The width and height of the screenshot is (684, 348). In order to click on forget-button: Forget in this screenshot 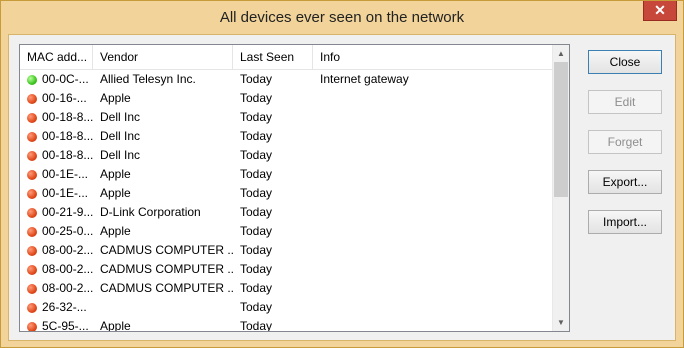, I will do `click(625, 142)`.